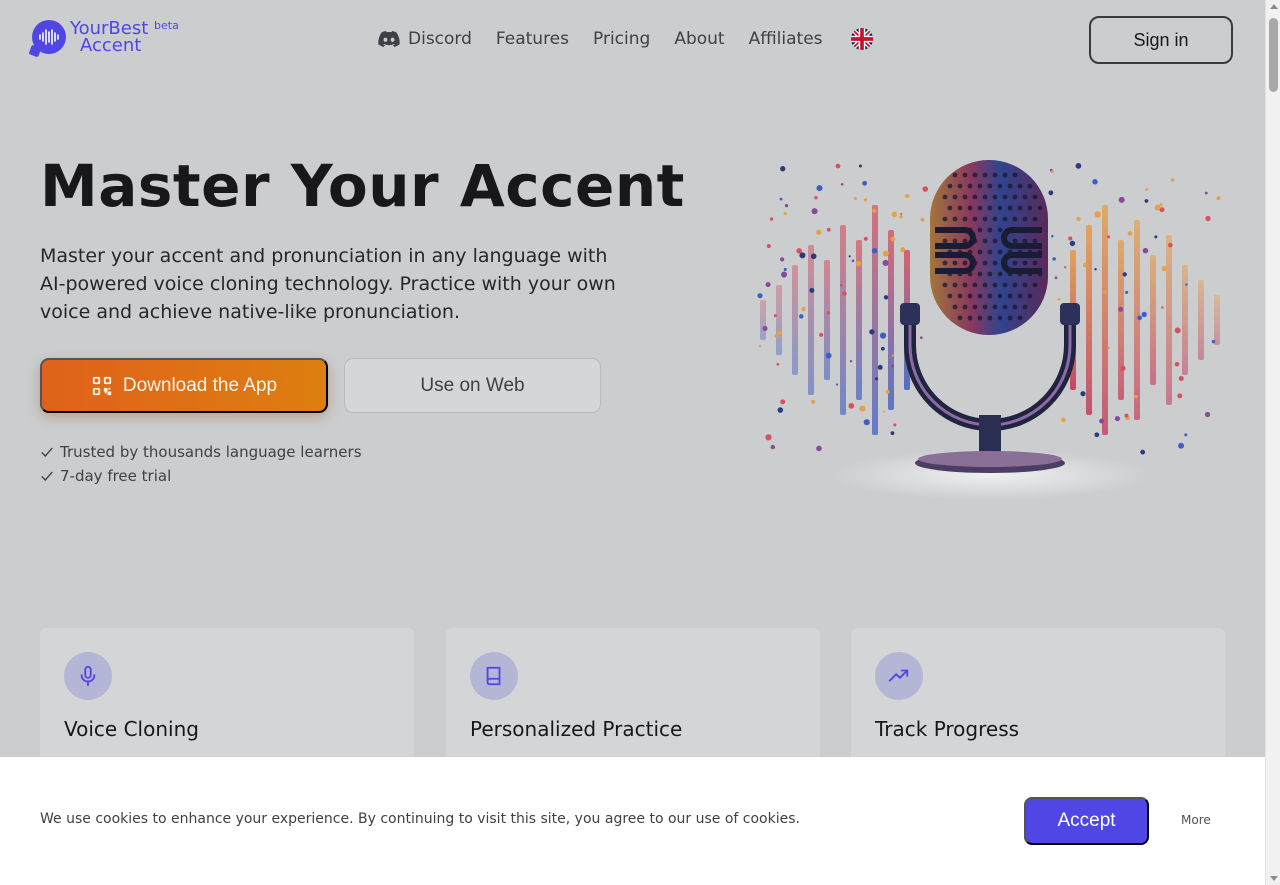 This screenshot has width=1280, height=885. I want to click on download-app-button: Download the App, so click(184, 385).